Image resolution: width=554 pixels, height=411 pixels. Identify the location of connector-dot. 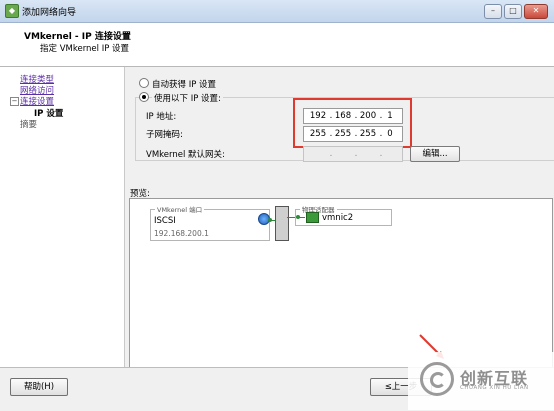
(270, 220).